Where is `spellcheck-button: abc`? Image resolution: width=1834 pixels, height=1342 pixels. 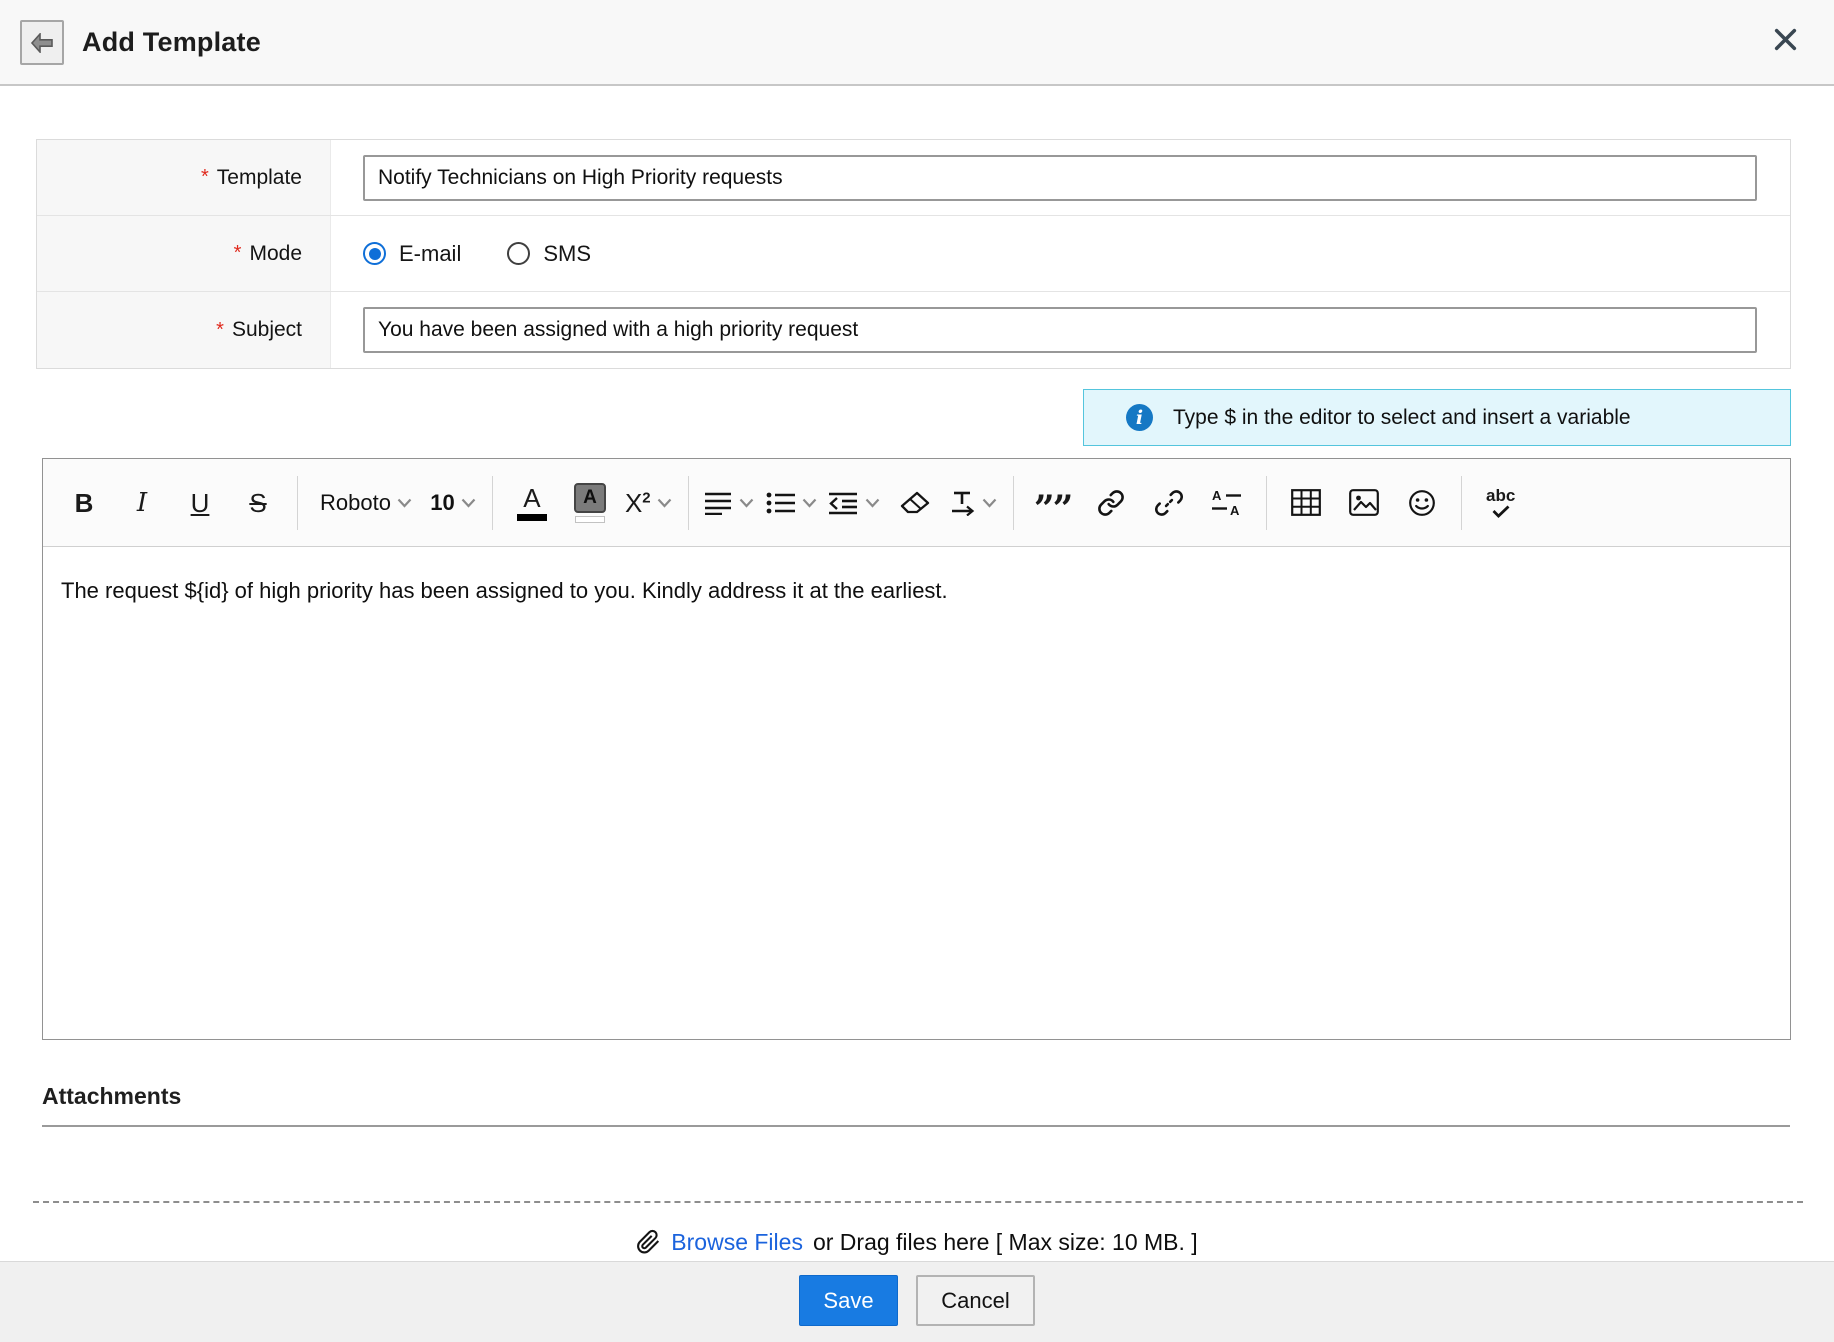
spellcheck-button: abc is located at coordinates (1501, 503).